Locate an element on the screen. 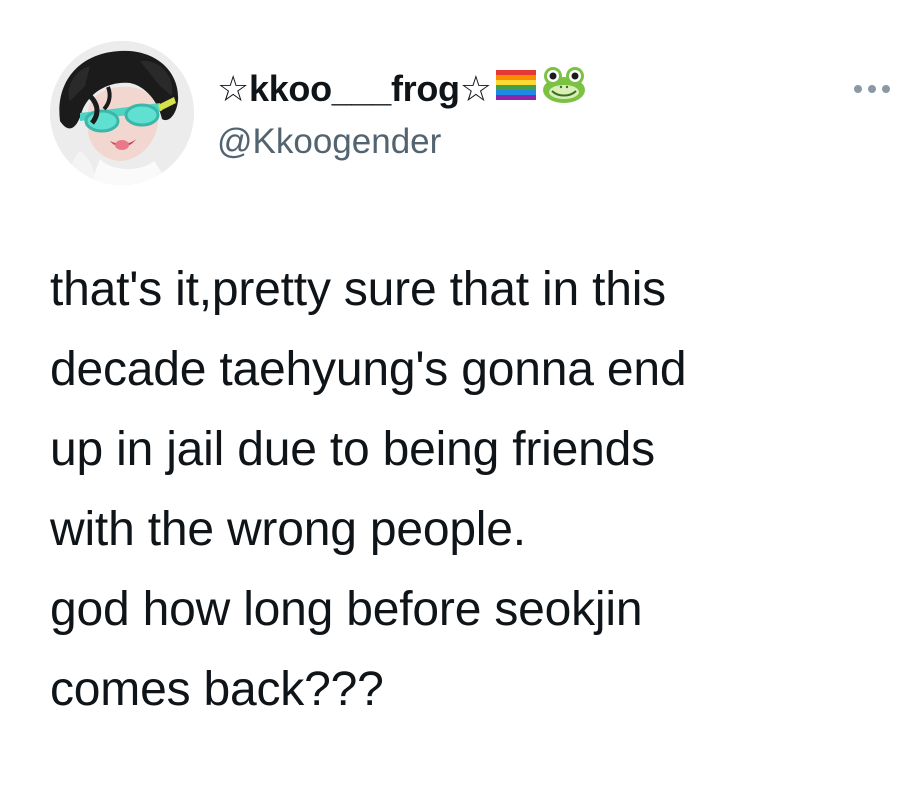  more-horizontal-icon is located at coordinates (876, 89).